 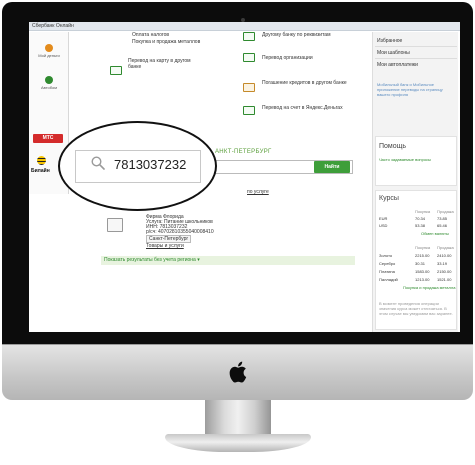 I want to click on provider-avtobom: Автобом, so click(x=49, y=83).